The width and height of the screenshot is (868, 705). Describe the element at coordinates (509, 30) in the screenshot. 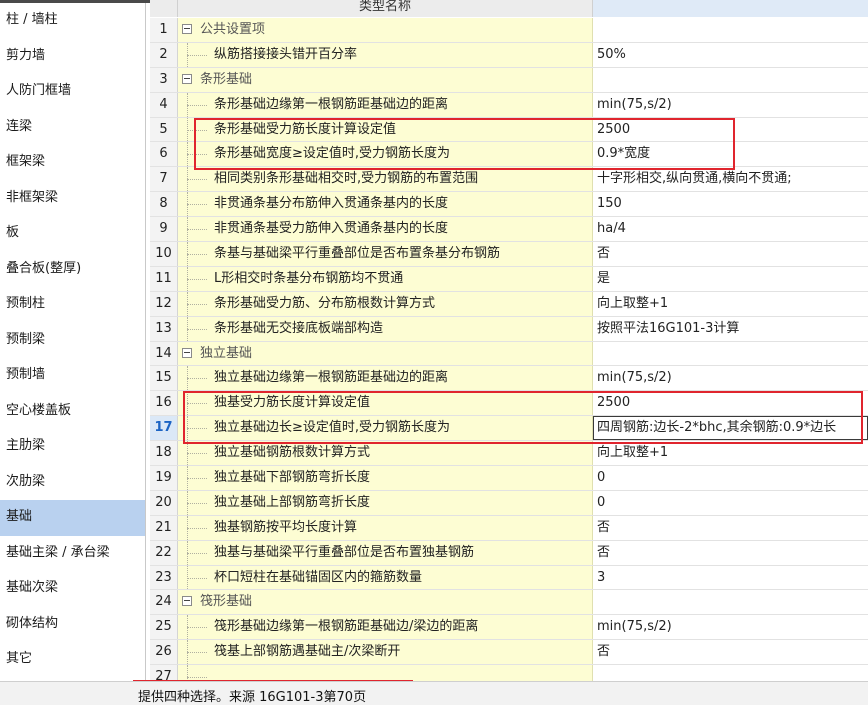

I see `group-row: 1 公共设置项` at that location.